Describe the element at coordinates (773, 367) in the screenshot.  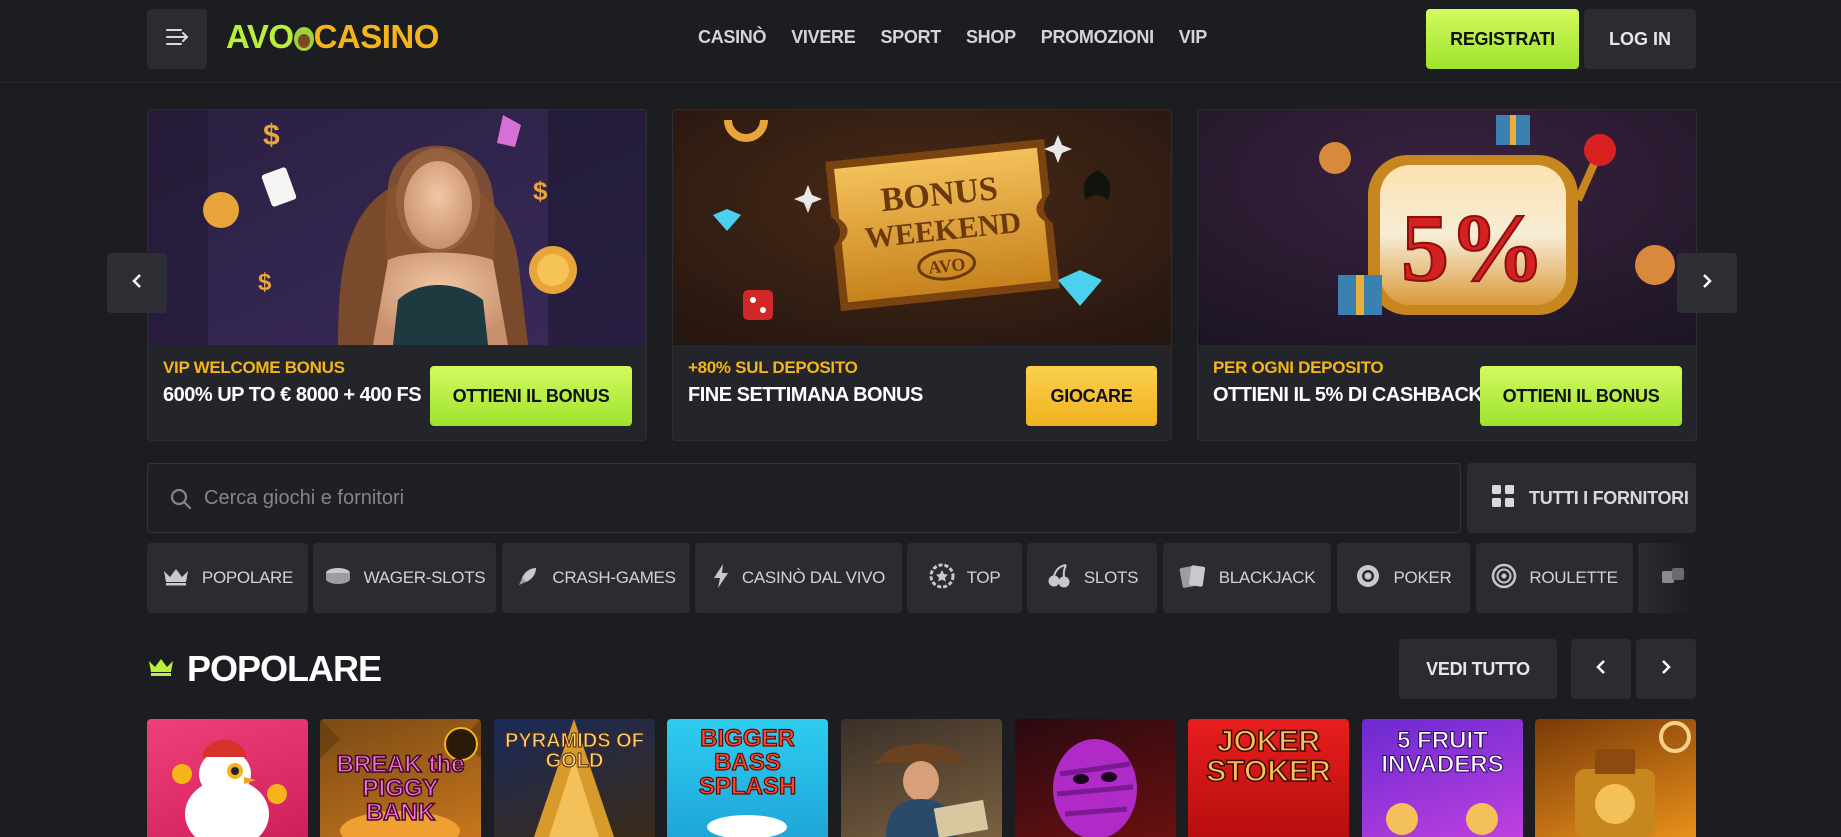
I see `promo-eyebrow: +80% SUL DEPOSITO` at that location.